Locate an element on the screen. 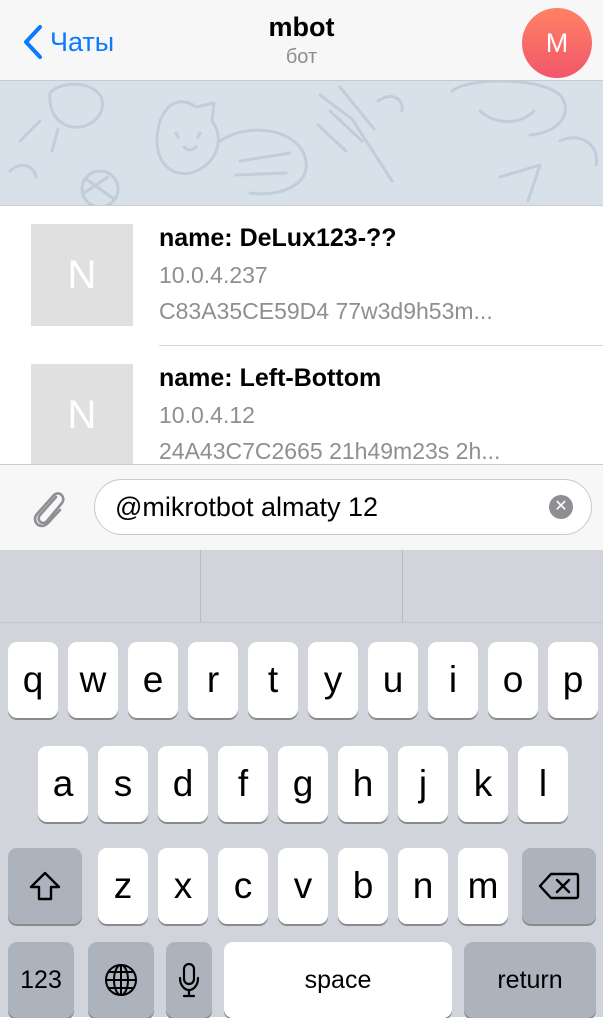 This screenshot has width=603, height=1018. space-key: space is located at coordinates (338, 980).